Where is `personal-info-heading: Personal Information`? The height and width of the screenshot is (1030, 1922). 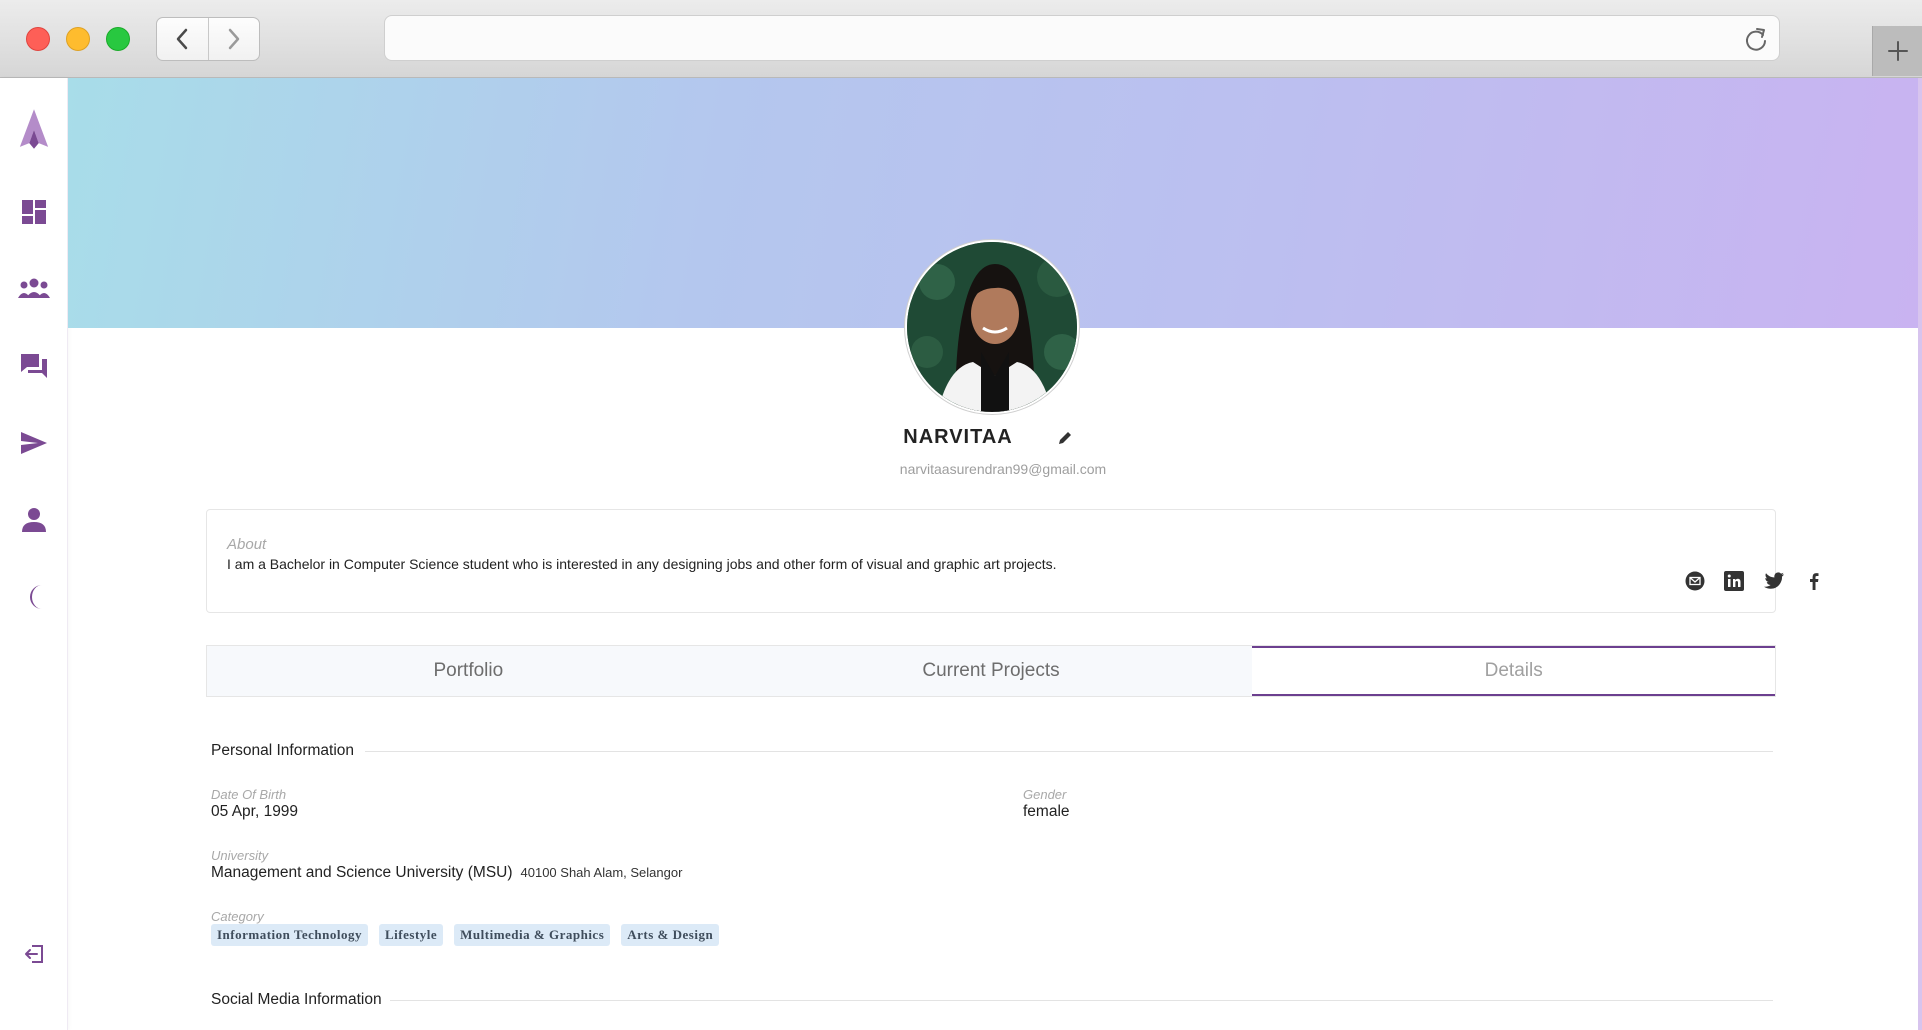
personal-info-heading: Personal Information is located at coordinates (283, 750).